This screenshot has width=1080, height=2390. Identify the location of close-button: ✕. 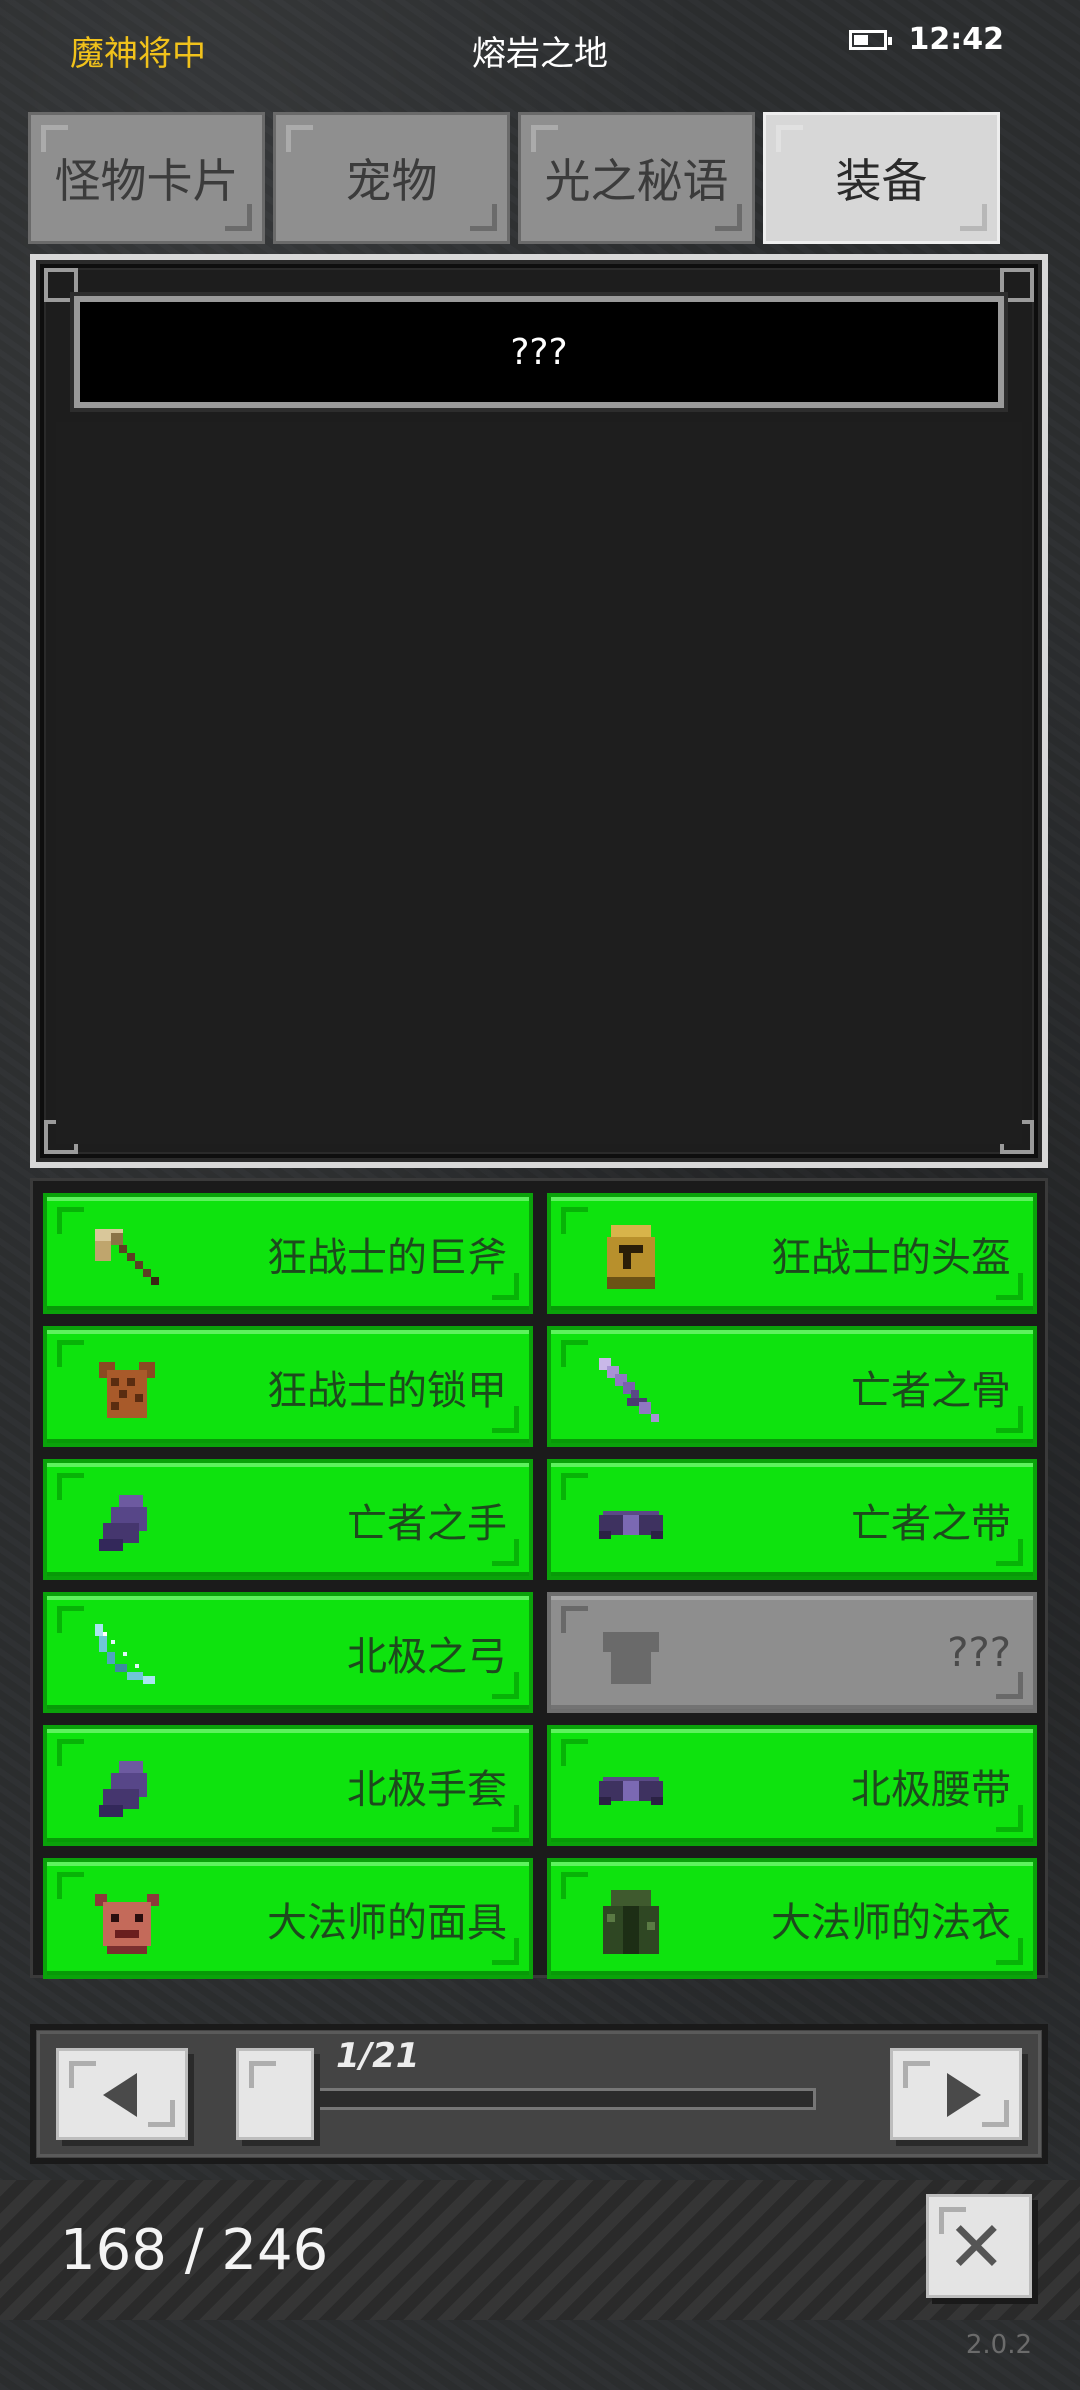
(979, 2246).